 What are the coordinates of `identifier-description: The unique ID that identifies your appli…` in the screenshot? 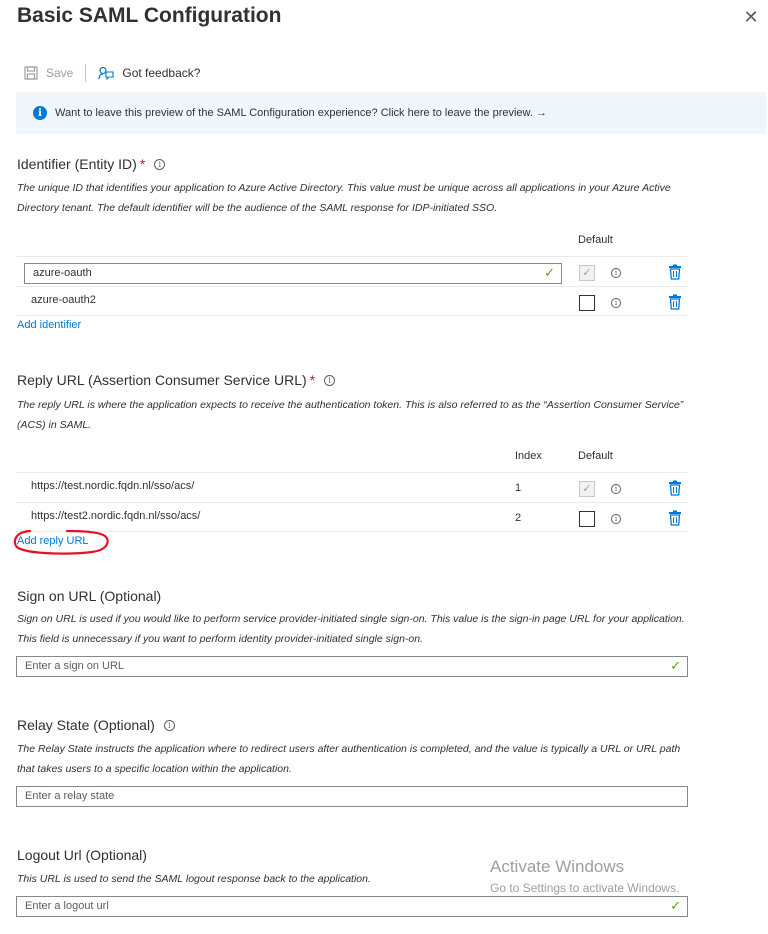 It's located at (344, 198).